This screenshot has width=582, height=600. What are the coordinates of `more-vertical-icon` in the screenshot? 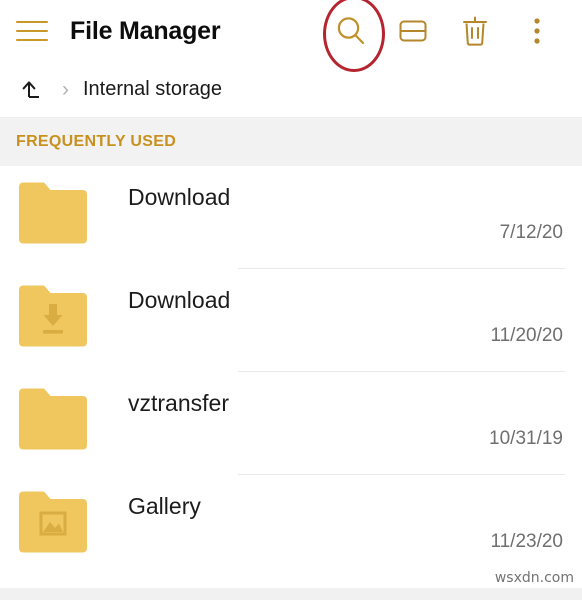 It's located at (537, 31).